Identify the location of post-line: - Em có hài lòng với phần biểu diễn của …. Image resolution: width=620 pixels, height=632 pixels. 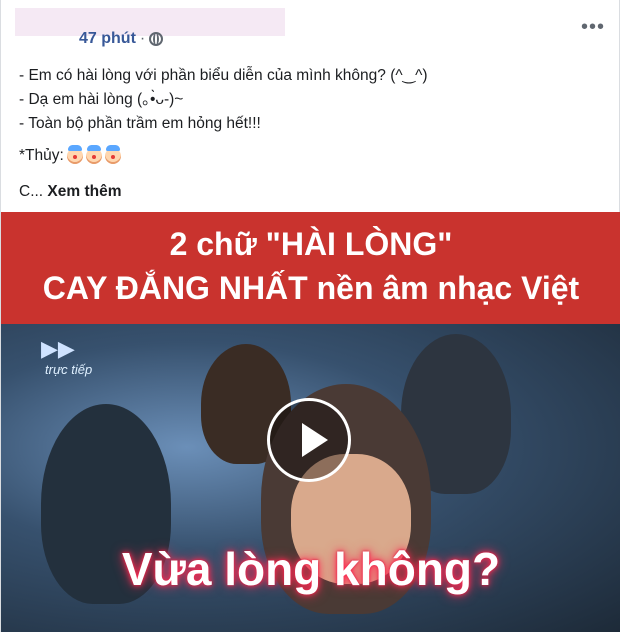
(223, 75).